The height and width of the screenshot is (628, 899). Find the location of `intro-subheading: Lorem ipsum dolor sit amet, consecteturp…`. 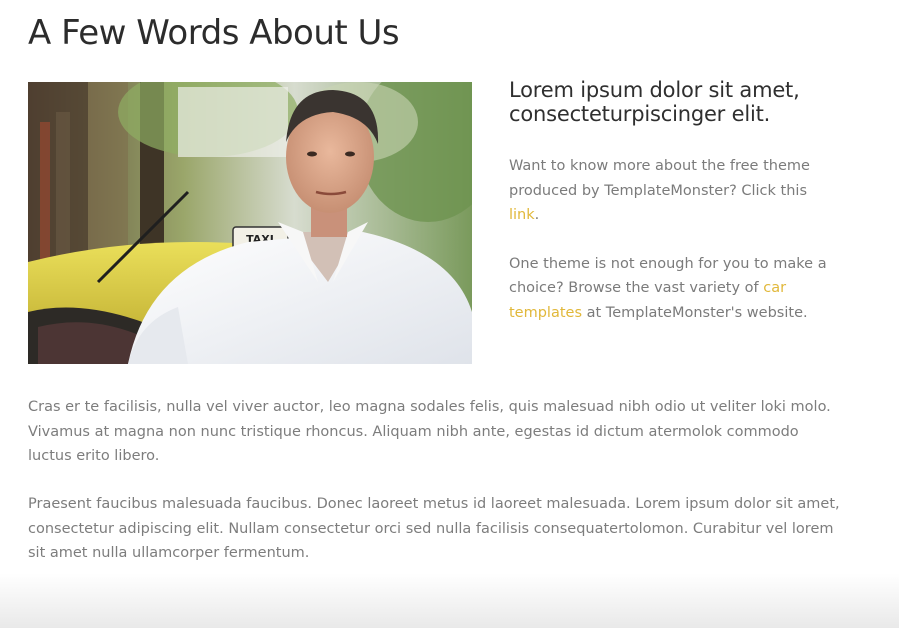

intro-subheading: Lorem ipsum dolor sit amet, consecteturp… is located at coordinates (654, 102).